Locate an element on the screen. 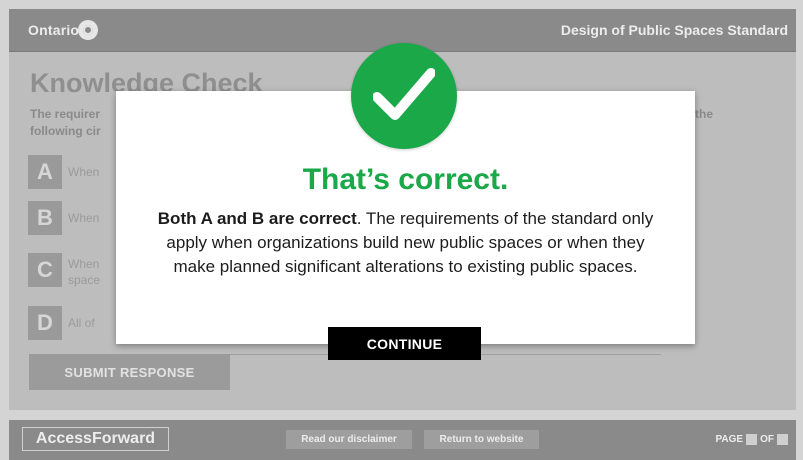 The image size is (803, 460). checkmark-icon is located at coordinates (404, 96).